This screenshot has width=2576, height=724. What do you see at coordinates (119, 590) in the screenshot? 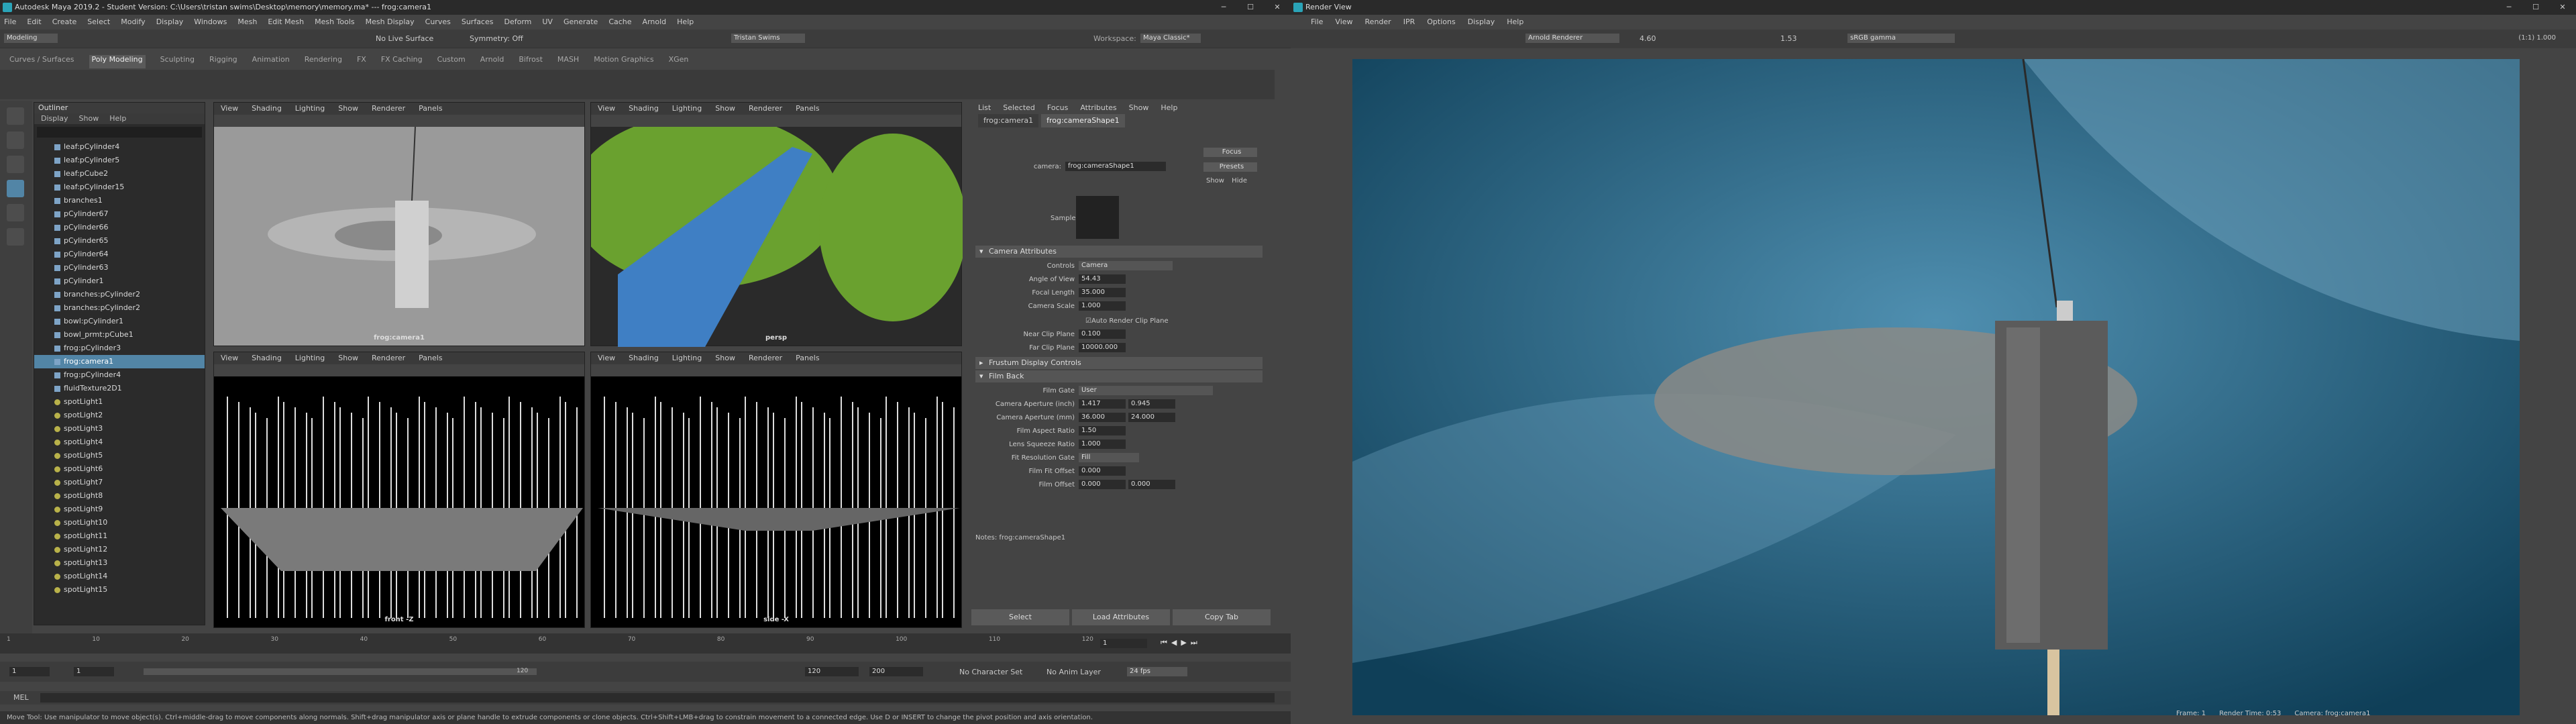
I see `outliner-item: spotLight15` at bounding box center [119, 590].